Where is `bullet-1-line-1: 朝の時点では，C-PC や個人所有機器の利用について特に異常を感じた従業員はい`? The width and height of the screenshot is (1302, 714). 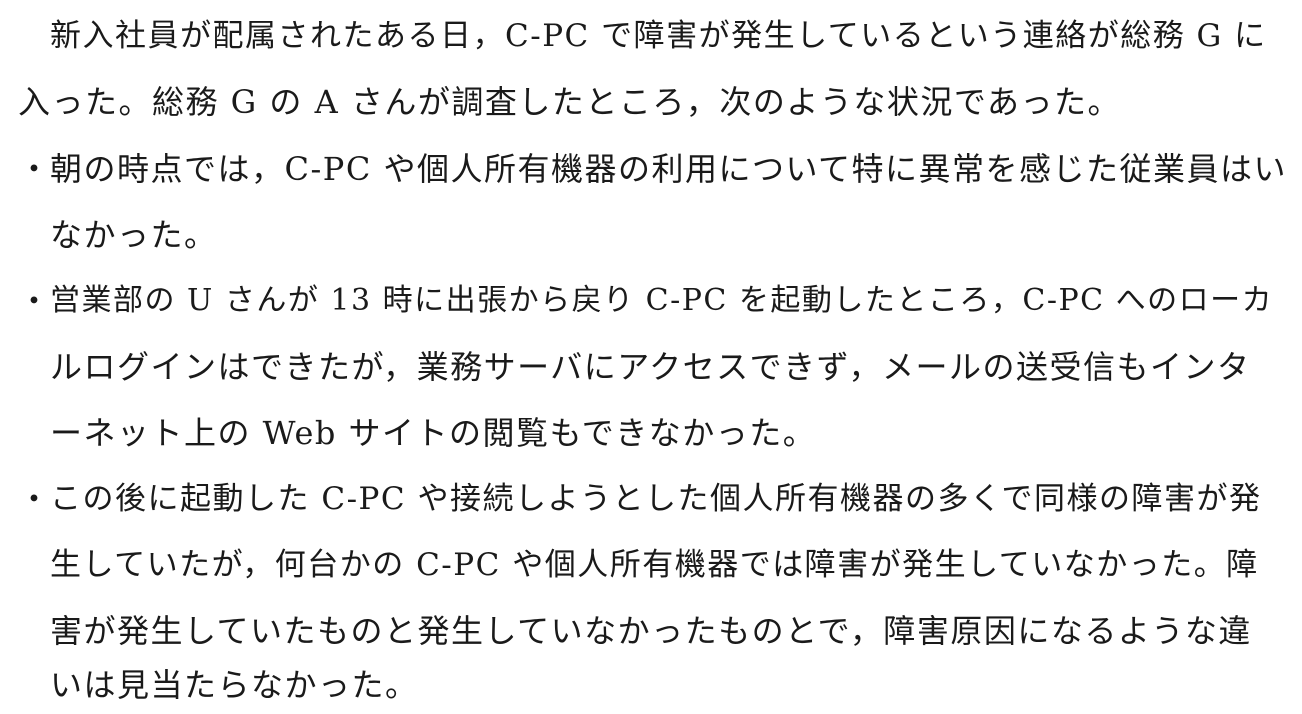 bullet-1-line-1: 朝の時点では，C-PC や個人所有機器の利用について特に異常を感じた従業員はい is located at coordinates (669, 169).